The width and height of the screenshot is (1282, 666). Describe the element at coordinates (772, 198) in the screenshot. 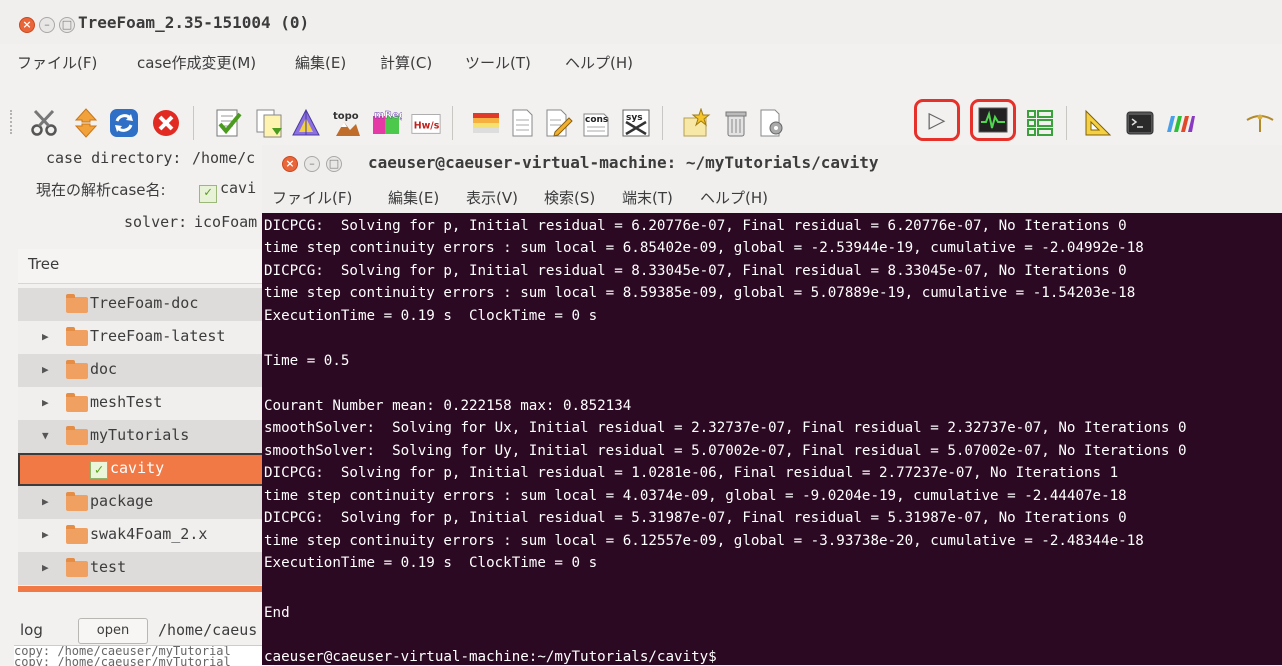

I see `terminal-menubar: ファイル(F) 編集(E) 表示(V) 検索(S) 端末(T) ヘルプ(H)` at that location.